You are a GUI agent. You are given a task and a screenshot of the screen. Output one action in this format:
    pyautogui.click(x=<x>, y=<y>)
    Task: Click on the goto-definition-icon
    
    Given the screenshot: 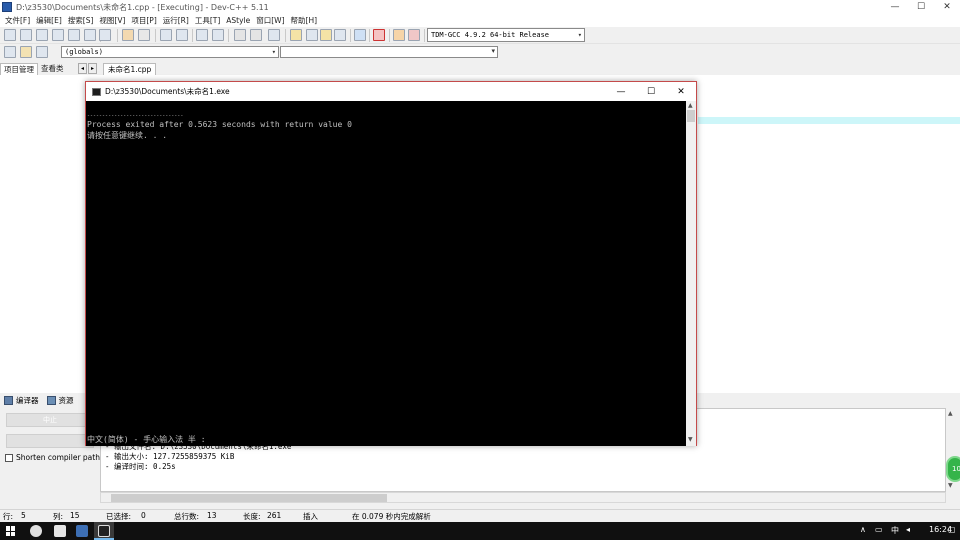 What is the action you would take?
    pyautogui.click(x=42, y=52)
    